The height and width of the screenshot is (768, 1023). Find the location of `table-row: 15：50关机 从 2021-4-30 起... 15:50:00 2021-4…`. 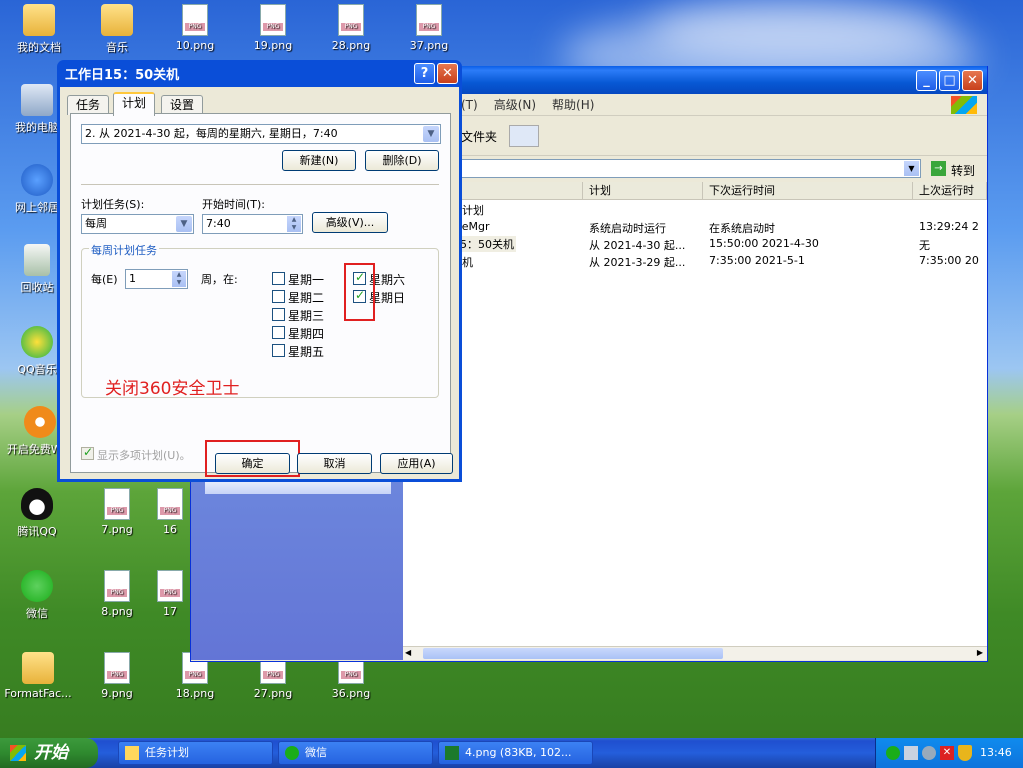

table-row: 15：50关机 从 2021-4-30 起... 15:50:00 2021-4… is located at coordinates (695, 243).